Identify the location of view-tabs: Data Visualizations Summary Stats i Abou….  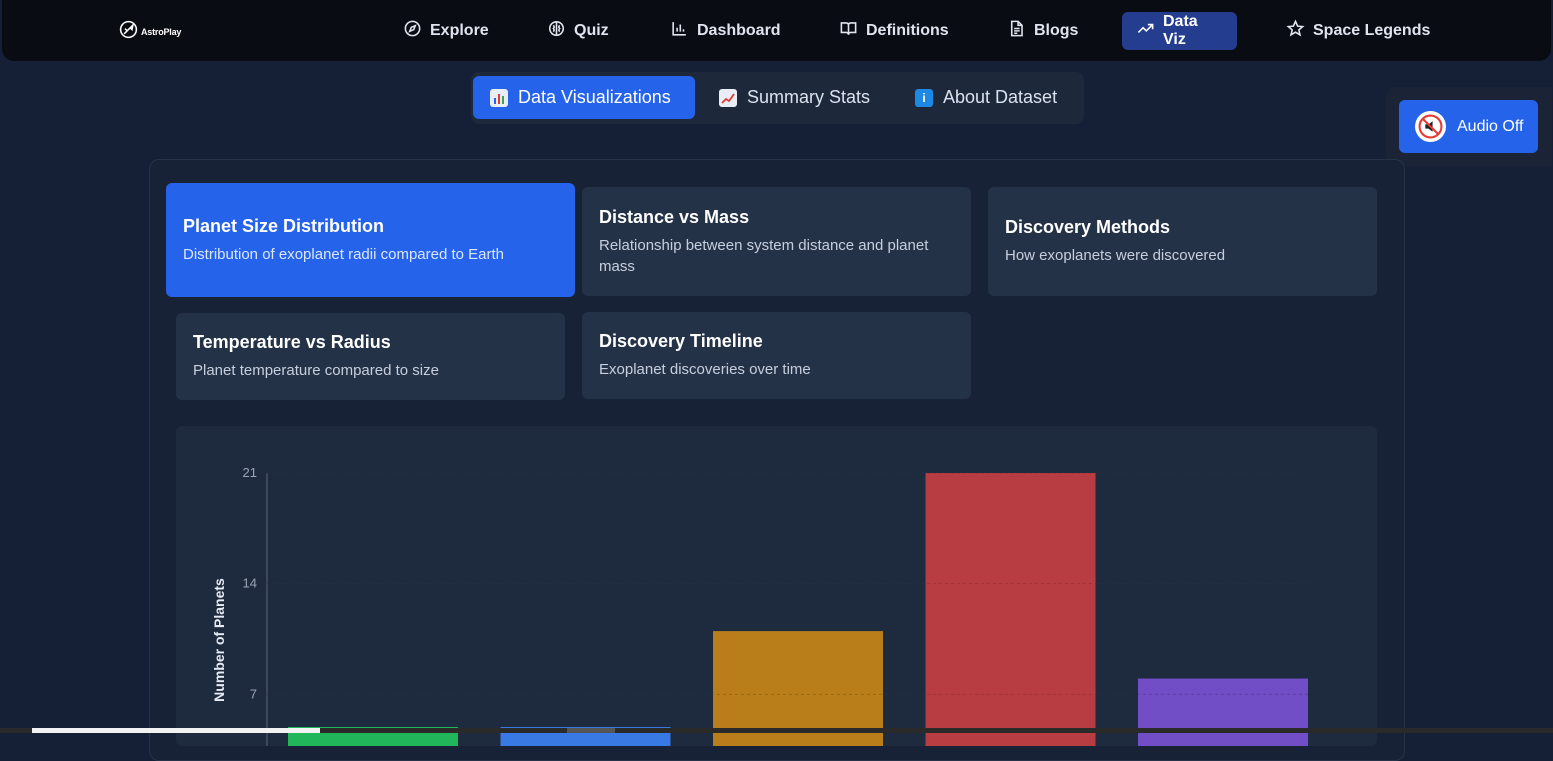
(777, 98).